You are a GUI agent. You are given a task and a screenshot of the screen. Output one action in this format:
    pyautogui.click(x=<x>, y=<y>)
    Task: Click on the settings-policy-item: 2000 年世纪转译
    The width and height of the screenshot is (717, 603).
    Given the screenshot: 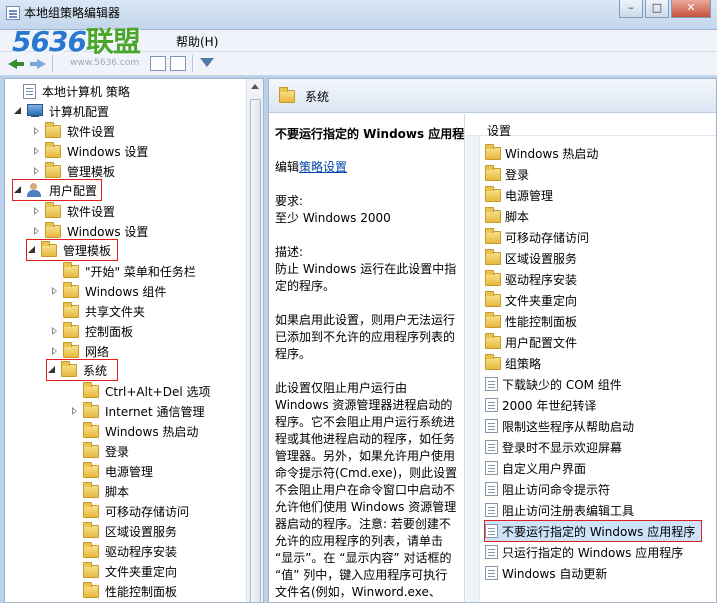 What is the action you would take?
    pyautogui.click(x=540, y=405)
    